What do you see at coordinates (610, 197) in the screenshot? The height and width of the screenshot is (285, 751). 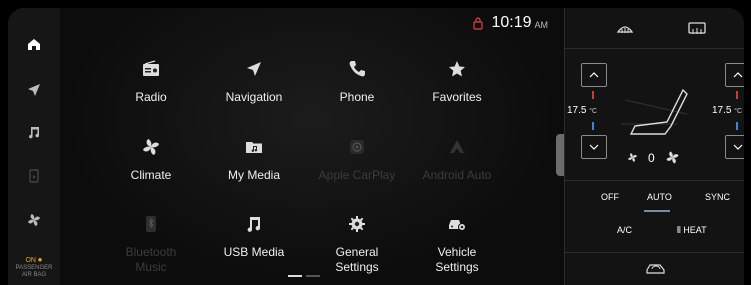 I see `climate-off-button: OFF` at bounding box center [610, 197].